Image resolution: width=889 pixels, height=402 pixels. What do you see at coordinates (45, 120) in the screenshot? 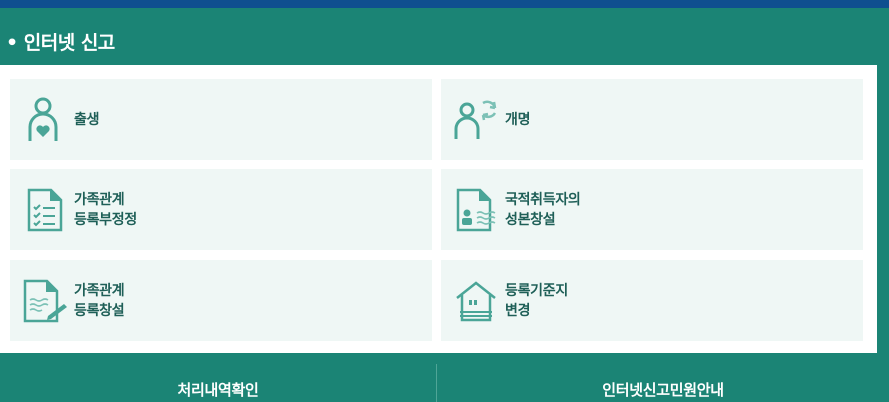
I see `birth-person-icon` at bounding box center [45, 120].